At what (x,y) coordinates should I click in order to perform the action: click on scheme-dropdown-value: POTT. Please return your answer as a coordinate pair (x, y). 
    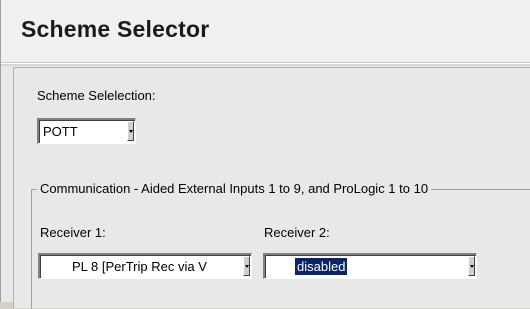
    Looking at the image, I should click on (60, 131).